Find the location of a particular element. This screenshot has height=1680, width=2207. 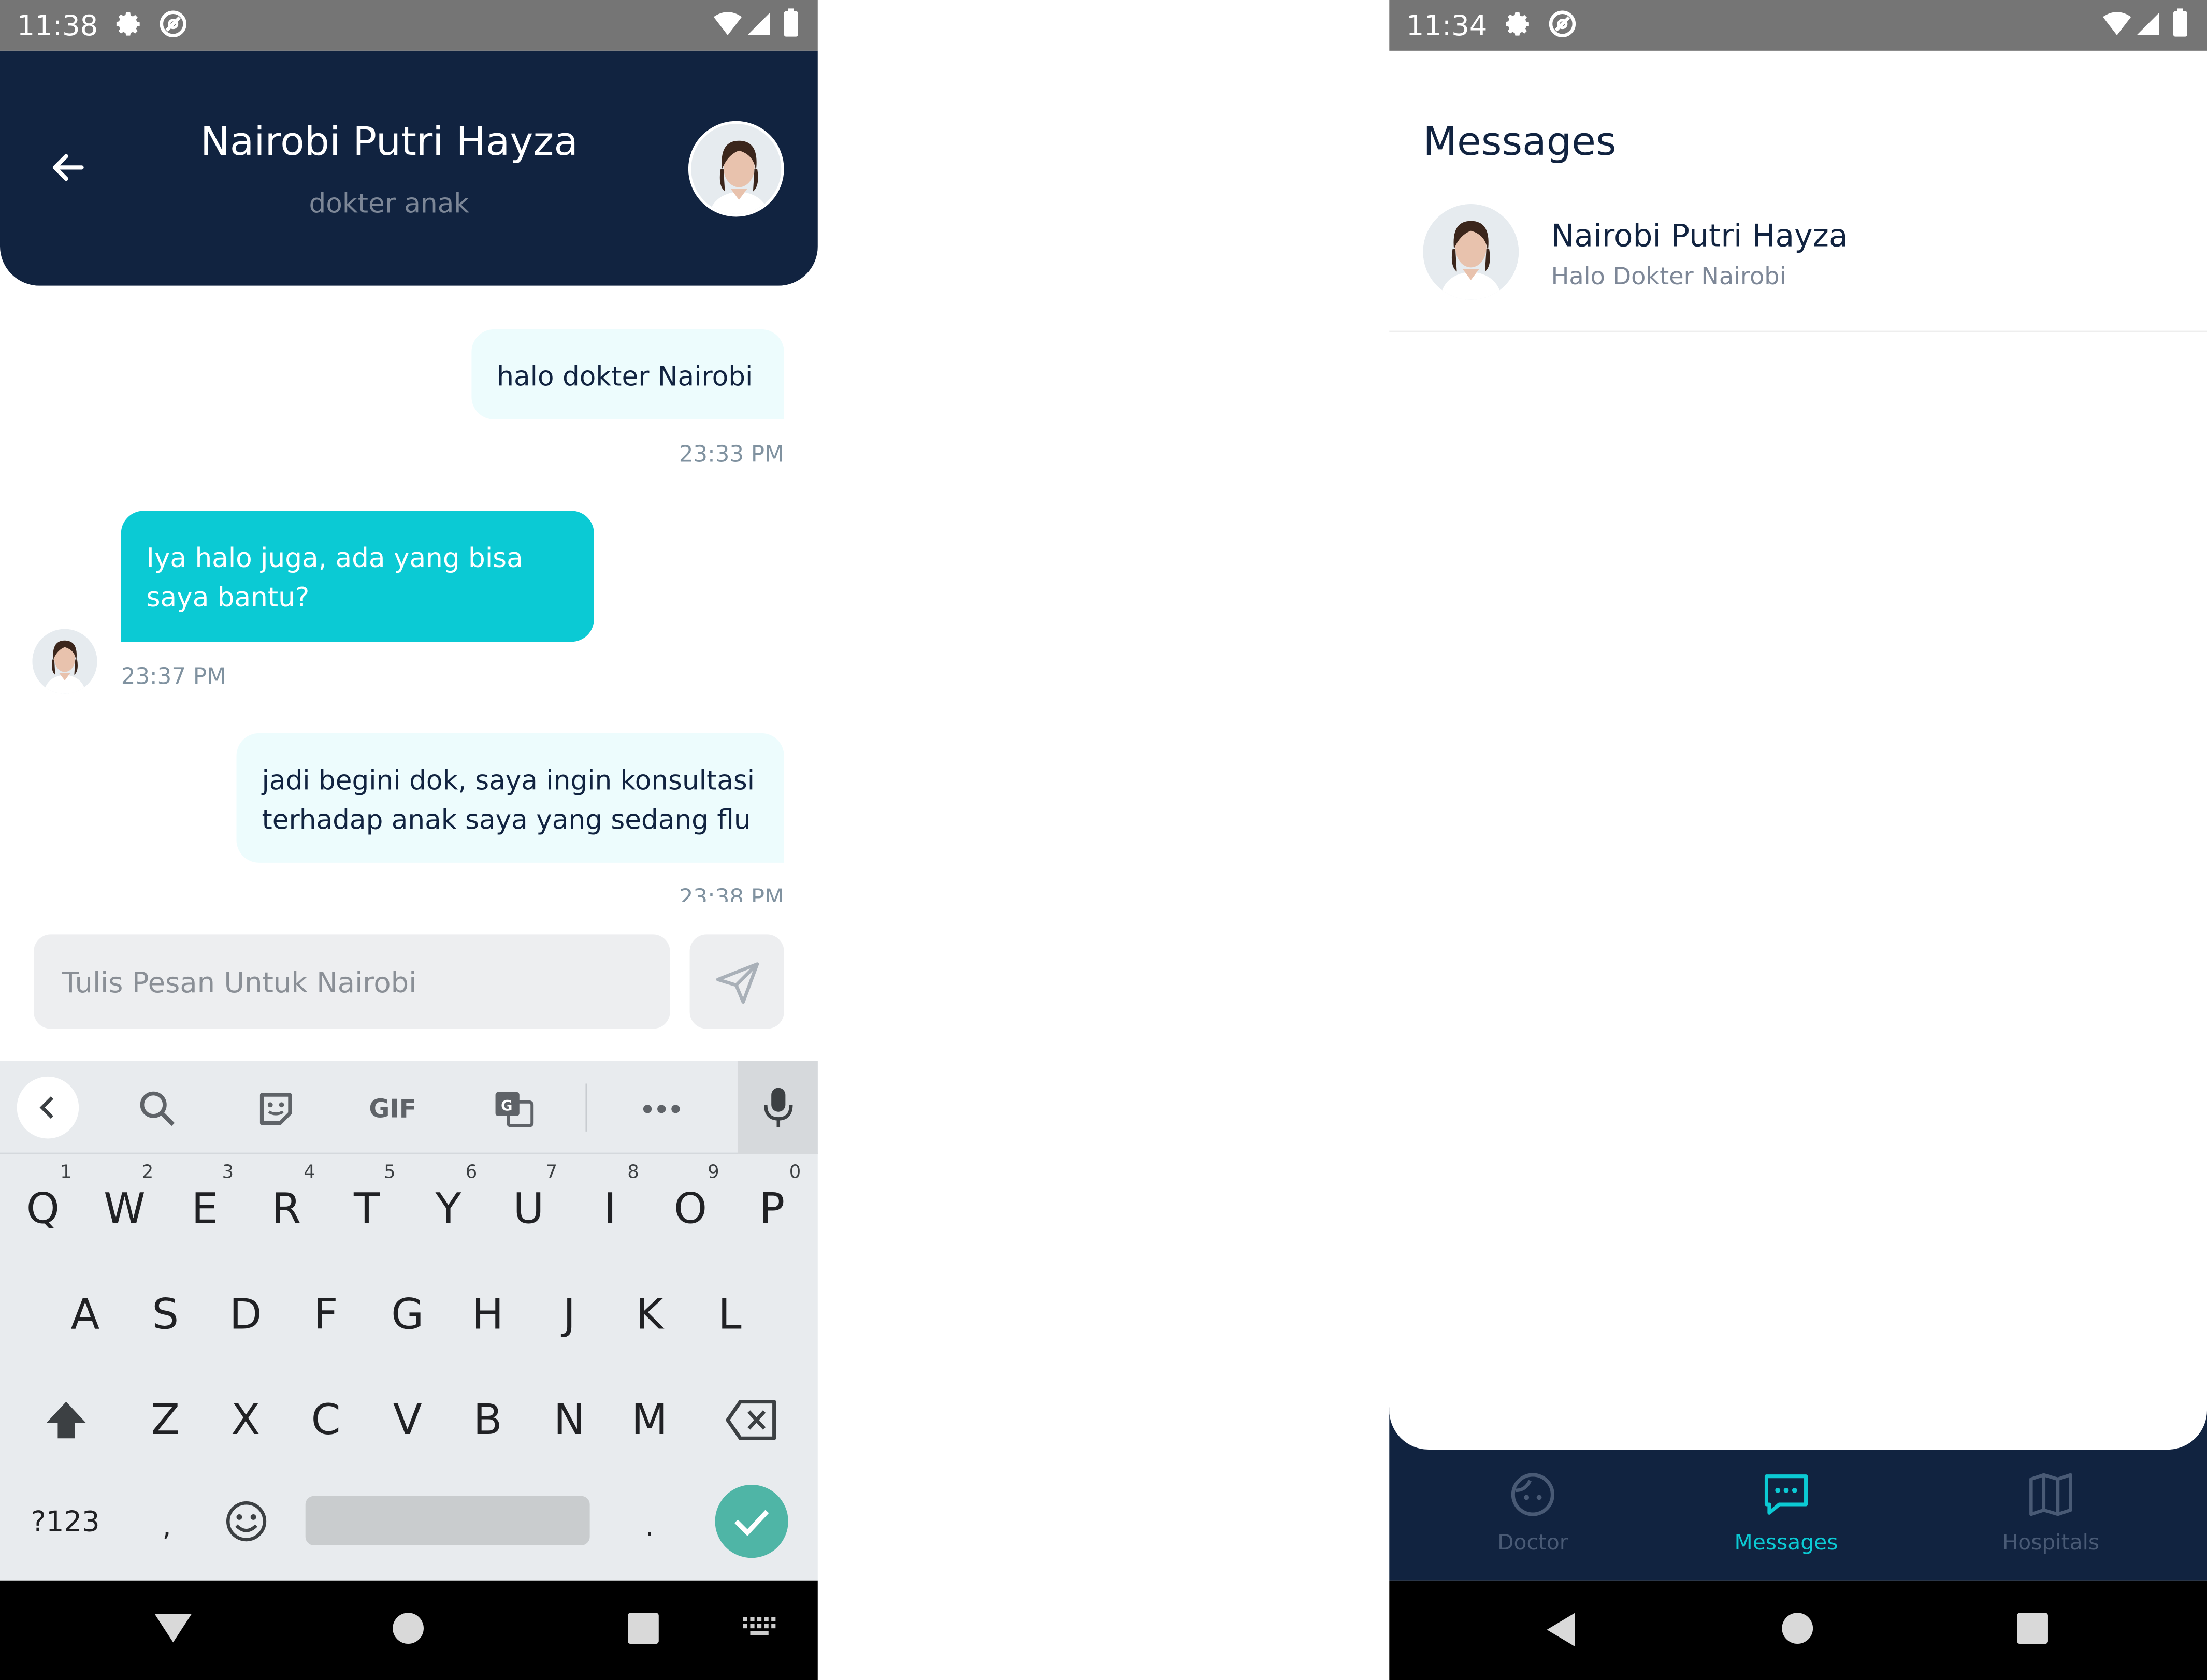

emoji-key is located at coordinates (246, 1521).